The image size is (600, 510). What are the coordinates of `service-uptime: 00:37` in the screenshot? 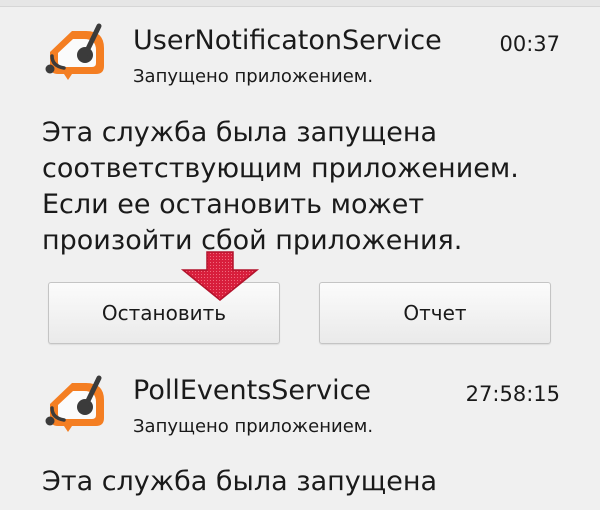 It's located at (529, 44).